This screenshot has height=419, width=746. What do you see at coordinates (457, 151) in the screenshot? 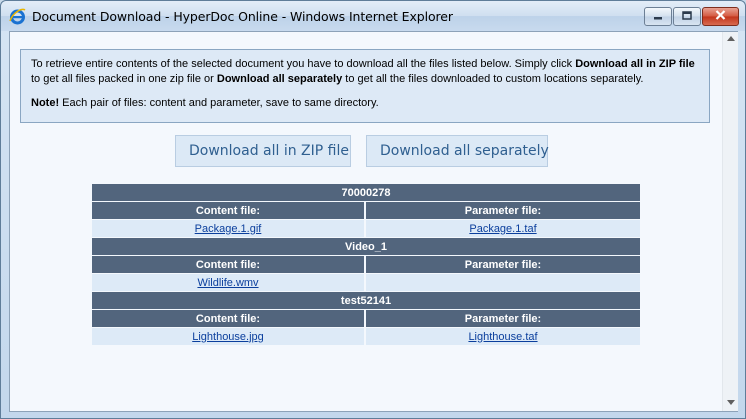
I see `download-separately-button: Download all separately` at bounding box center [457, 151].